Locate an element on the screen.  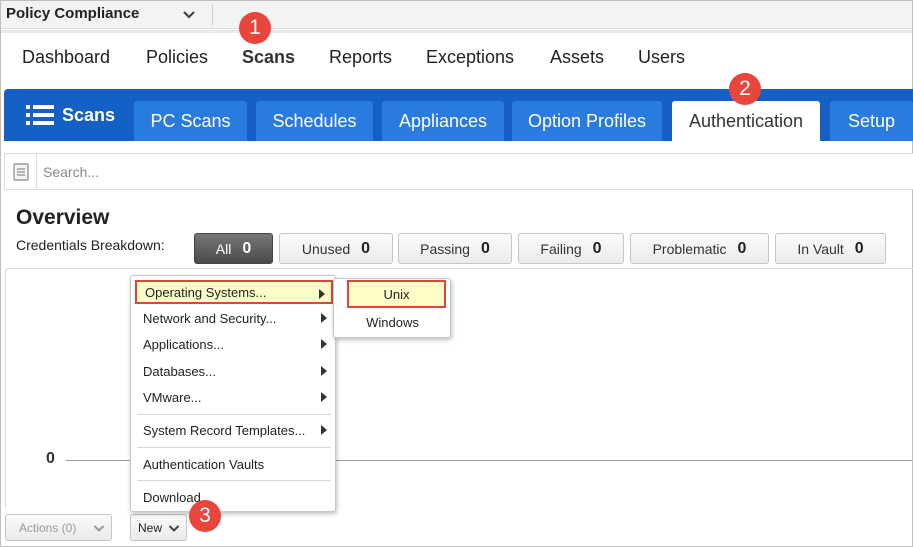
credentials-breakdown-label: Credentials Breakdown: is located at coordinates (90, 245).